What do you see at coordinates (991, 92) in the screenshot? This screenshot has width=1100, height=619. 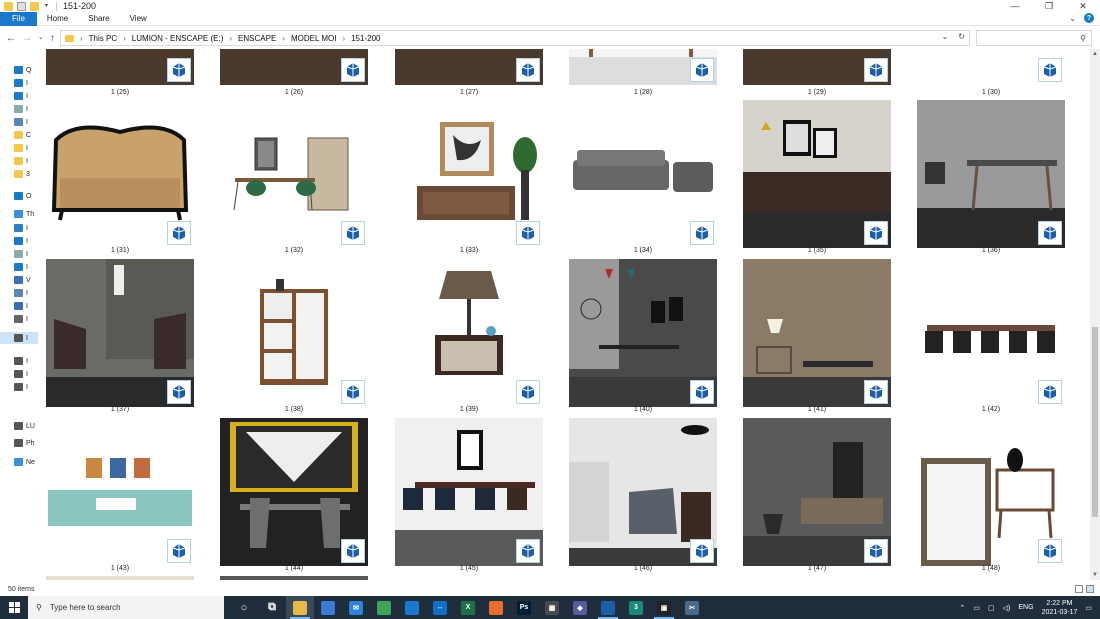 I see `file-name-label: 1 (30)` at bounding box center [991, 92].